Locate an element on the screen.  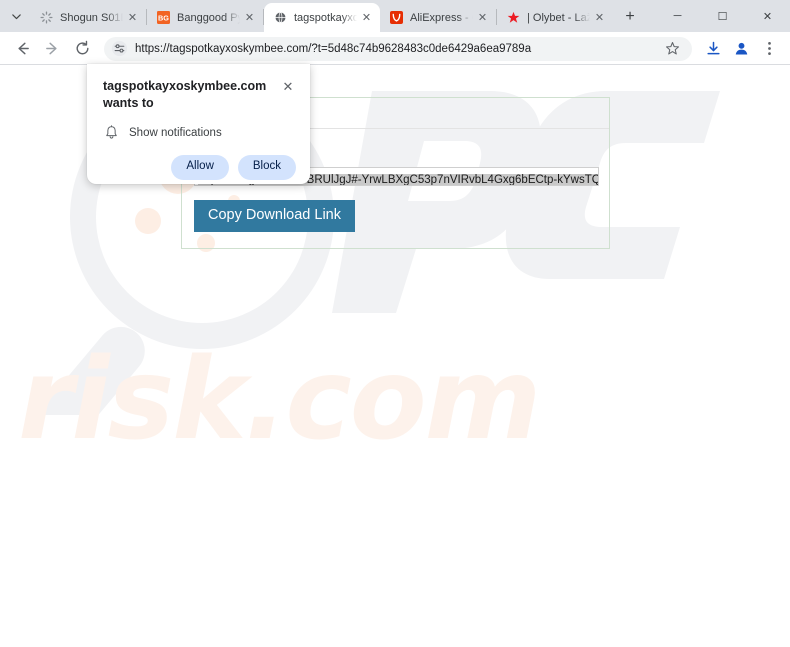
tune-sliders-icon is located at coordinates (119, 49).